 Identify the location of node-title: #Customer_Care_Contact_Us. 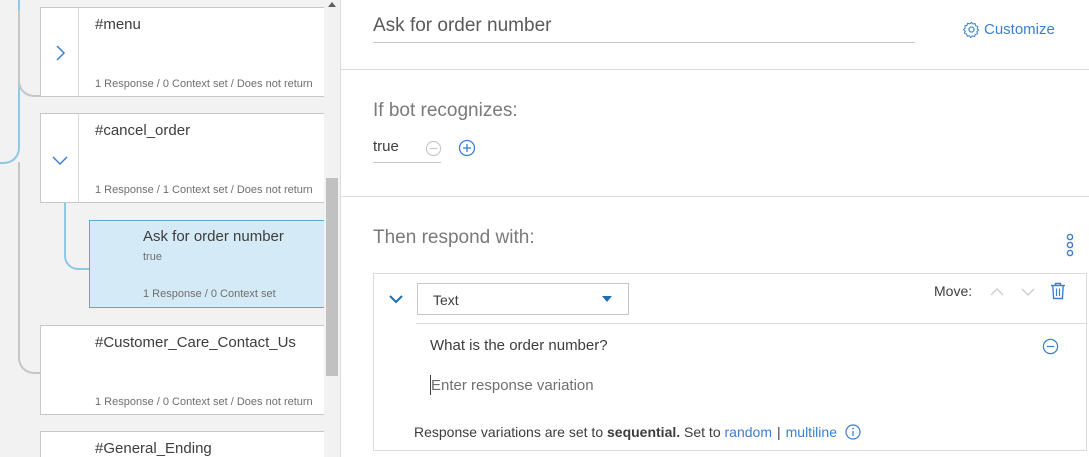
(195, 342).